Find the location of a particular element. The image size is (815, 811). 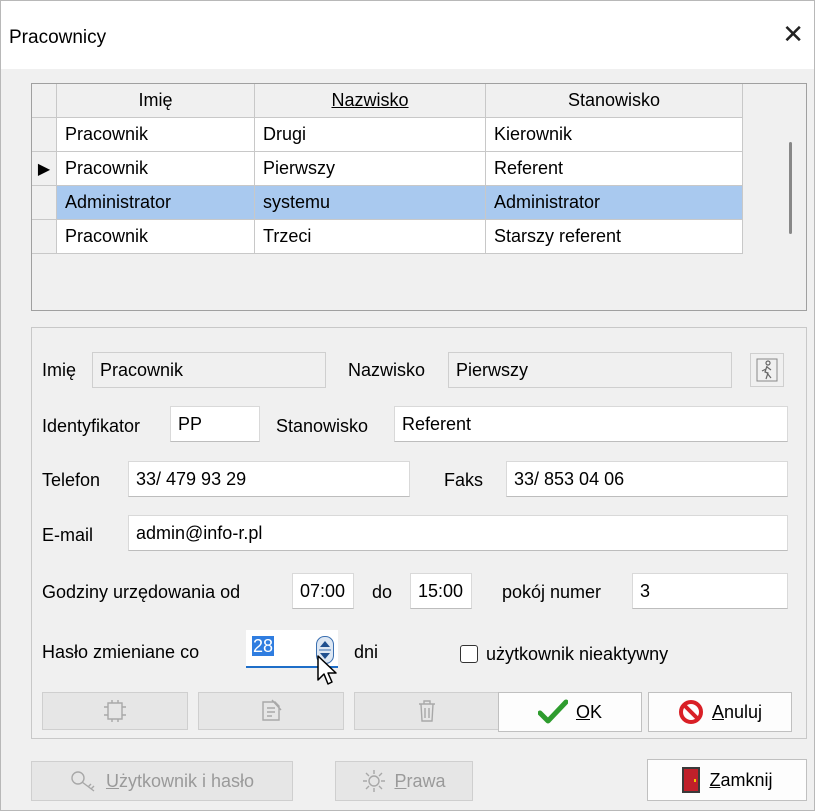

table-row: Pracownik Trzeci Starszy referent is located at coordinates (387, 236).